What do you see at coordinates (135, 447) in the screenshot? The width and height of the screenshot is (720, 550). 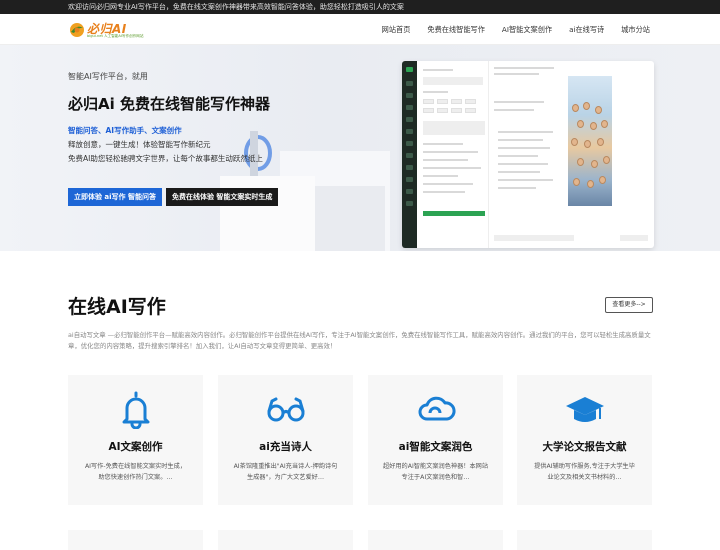 I see `card-title: AI文案创作` at bounding box center [135, 447].